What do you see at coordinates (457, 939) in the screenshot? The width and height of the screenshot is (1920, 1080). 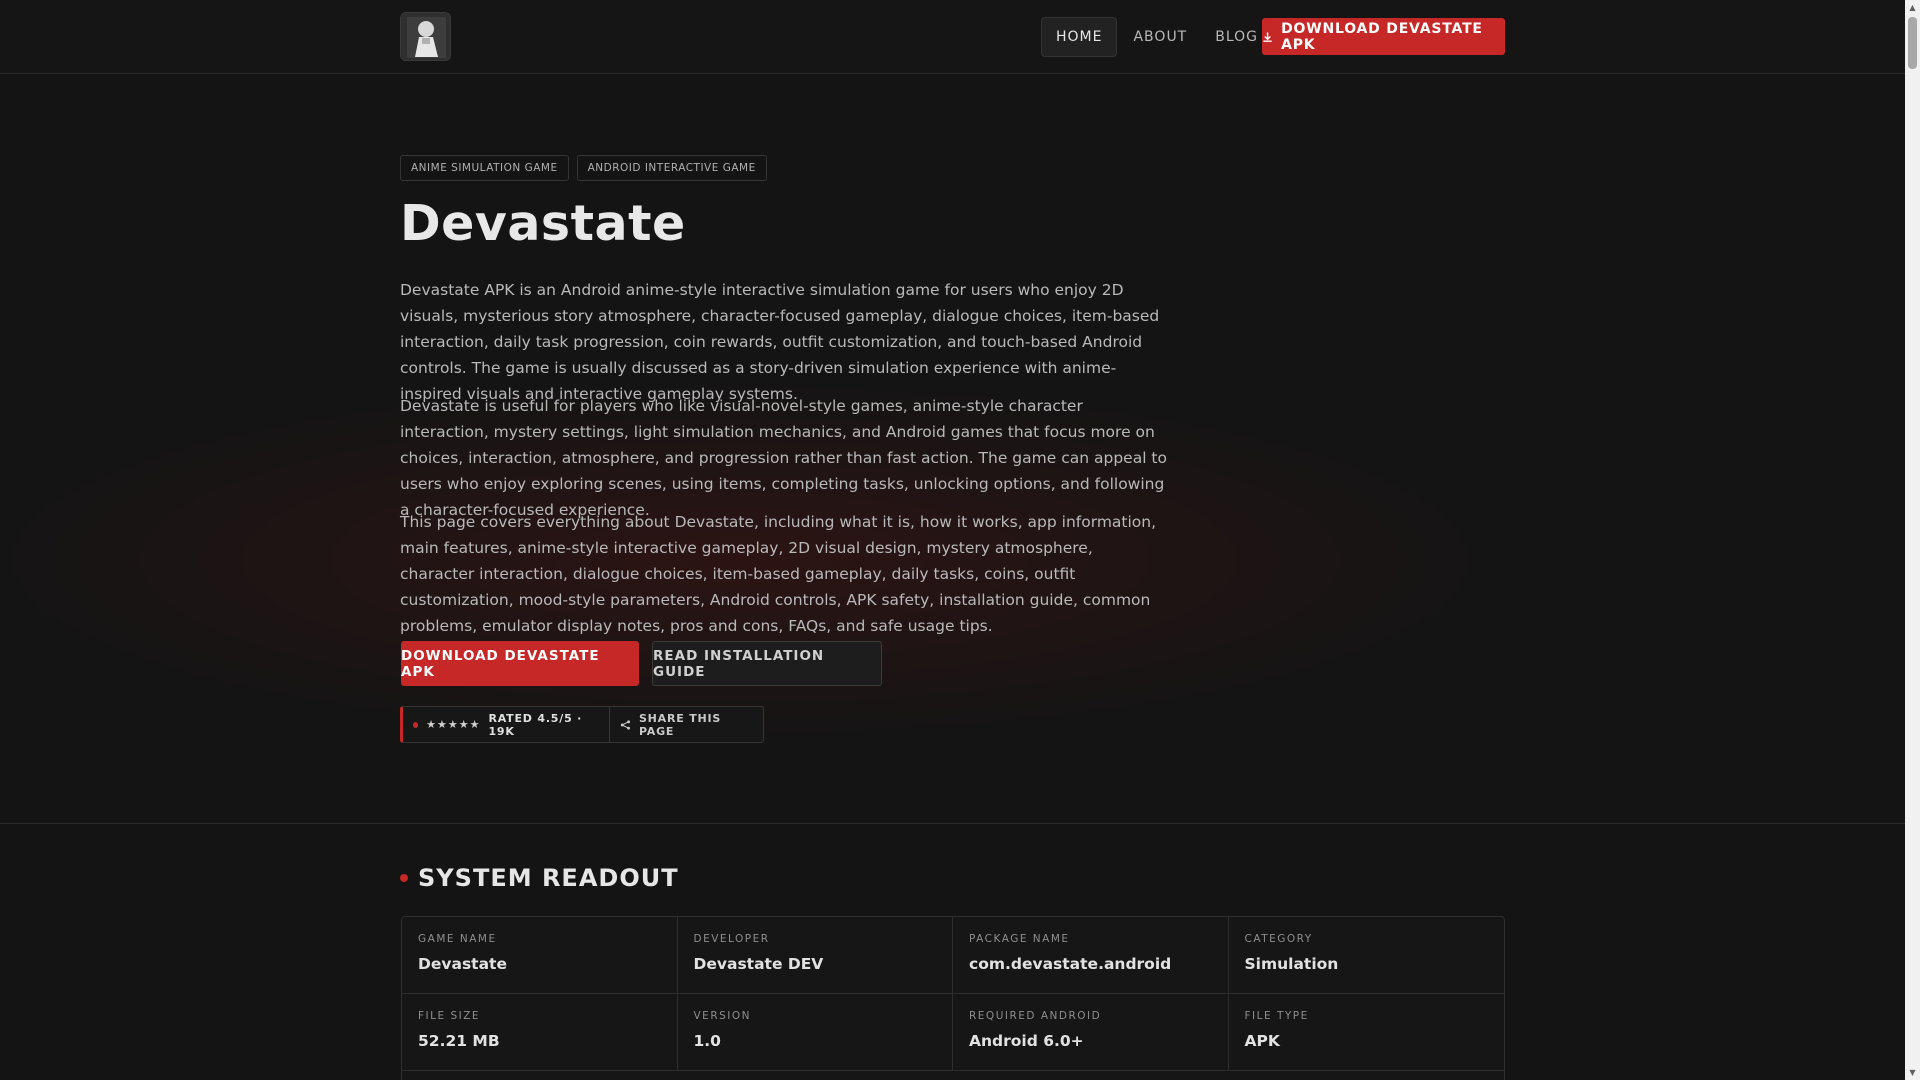 I see `readout-label: GAME NAME` at bounding box center [457, 939].